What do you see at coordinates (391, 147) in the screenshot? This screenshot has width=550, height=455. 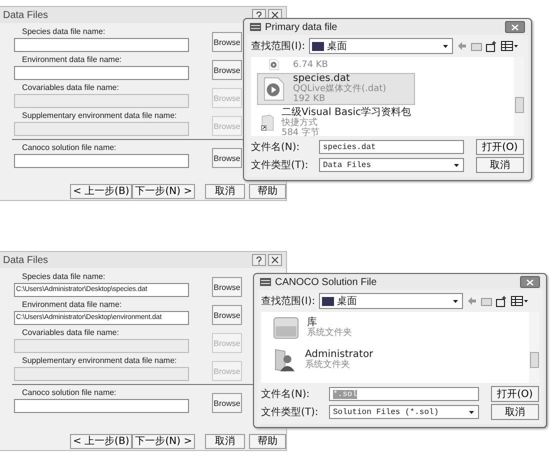 I see `filename-field: species.dat` at bounding box center [391, 147].